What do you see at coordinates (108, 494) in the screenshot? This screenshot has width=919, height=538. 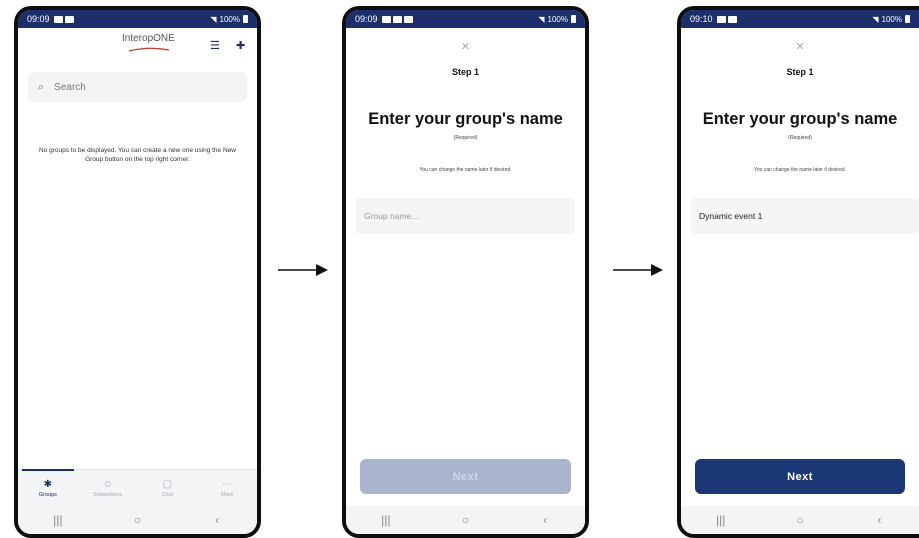 I see `tab-label: Subscribers` at bounding box center [108, 494].